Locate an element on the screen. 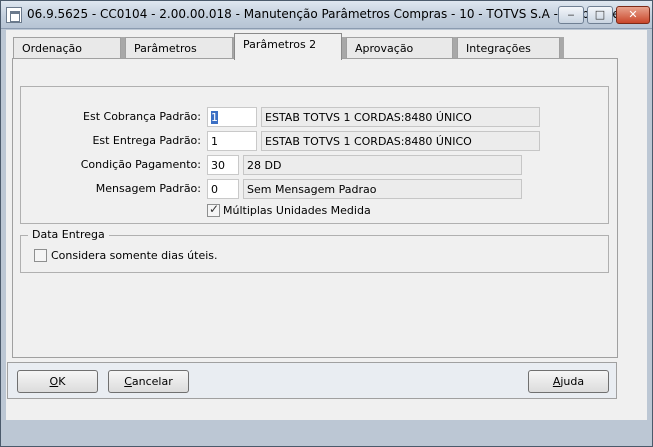  cancel-button: Cancelar is located at coordinates (148, 381).